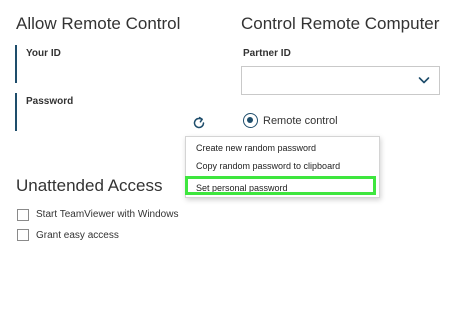  Describe the element at coordinates (267, 53) in the screenshot. I see `partner-id-label: Partner ID` at that location.